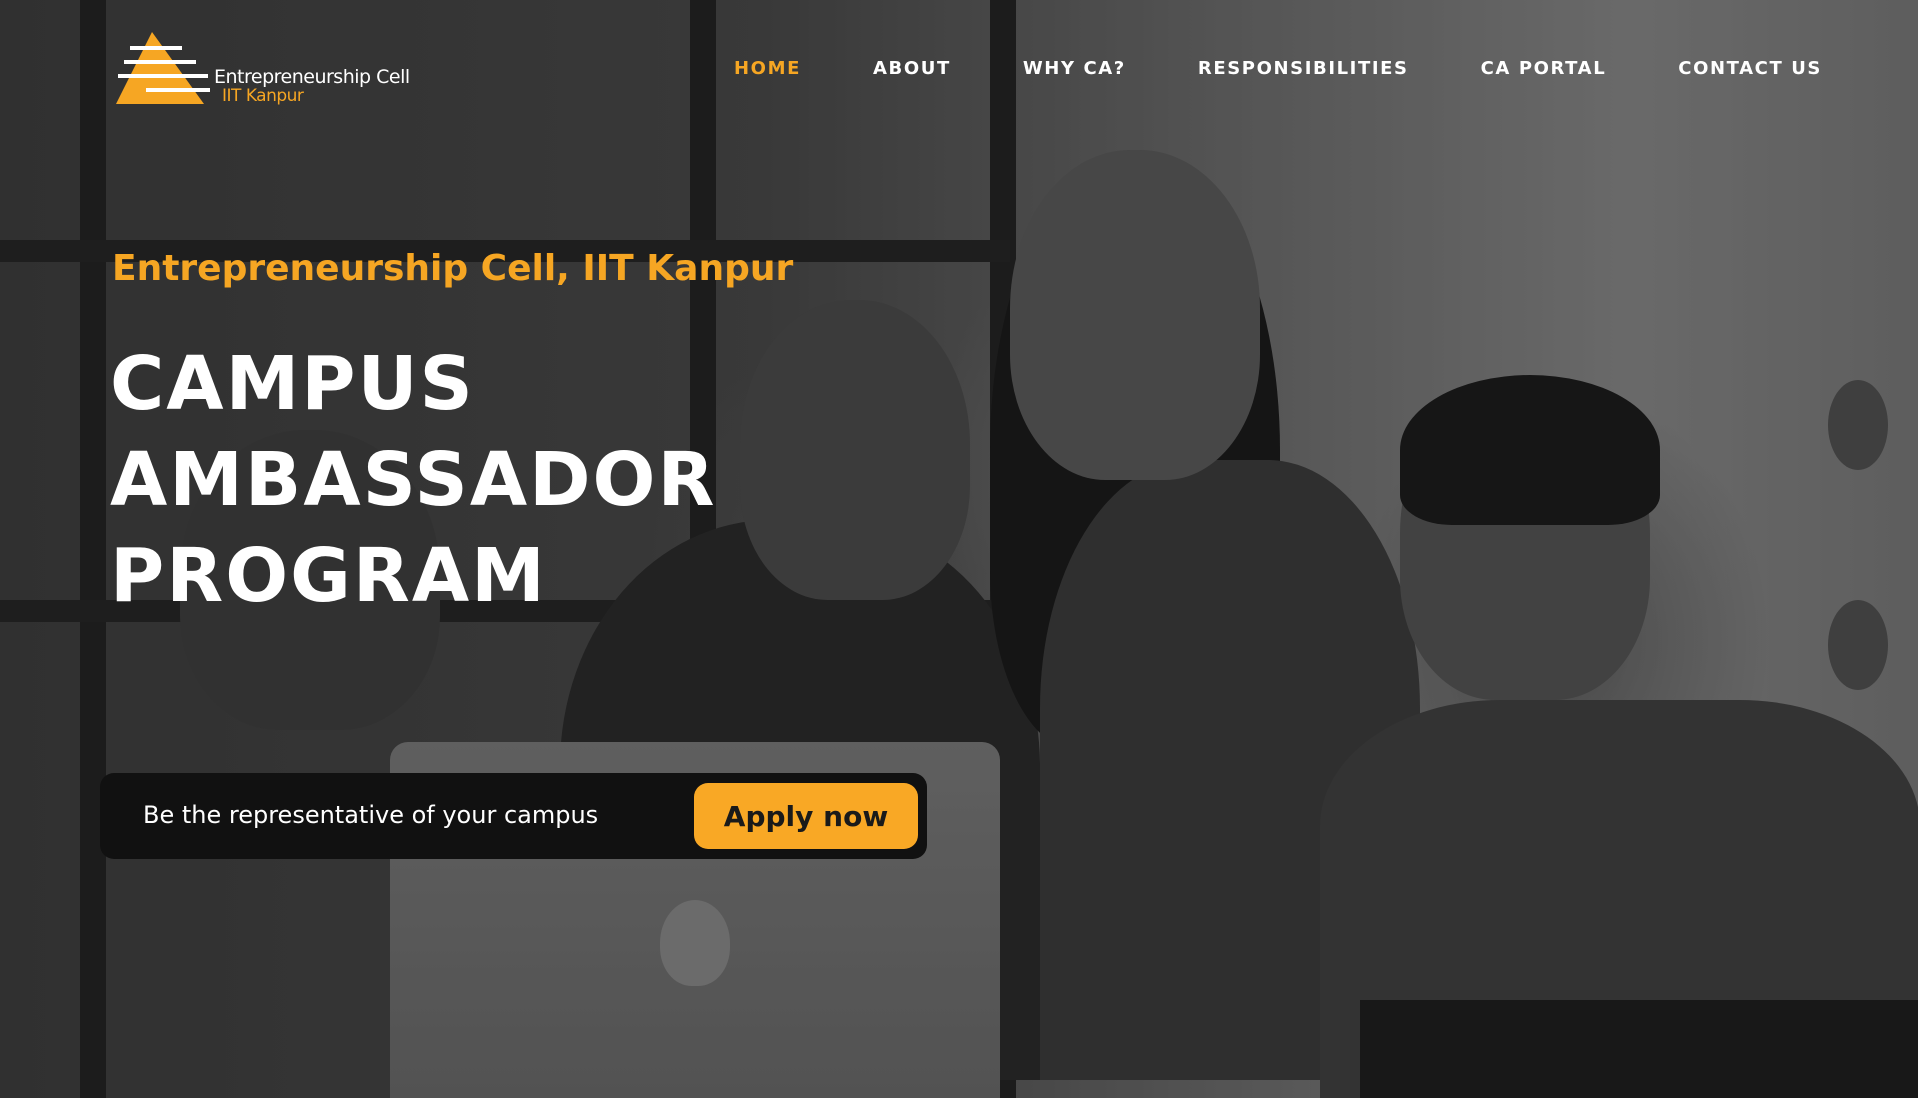 This screenshot has height=1106, width=1918. I want to click on apply-now-button: Apply now, so click(806, 816).